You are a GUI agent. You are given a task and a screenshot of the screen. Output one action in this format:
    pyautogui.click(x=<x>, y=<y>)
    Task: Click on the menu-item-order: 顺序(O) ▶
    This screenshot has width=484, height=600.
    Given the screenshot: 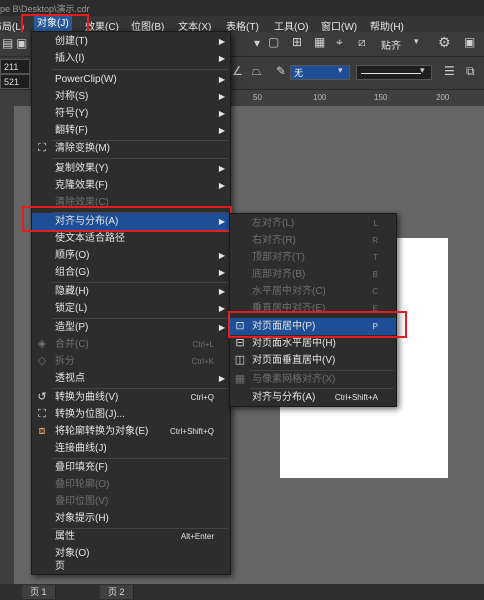 What is the action you would take?
    pyautogui.click(x=131, y=255)
    